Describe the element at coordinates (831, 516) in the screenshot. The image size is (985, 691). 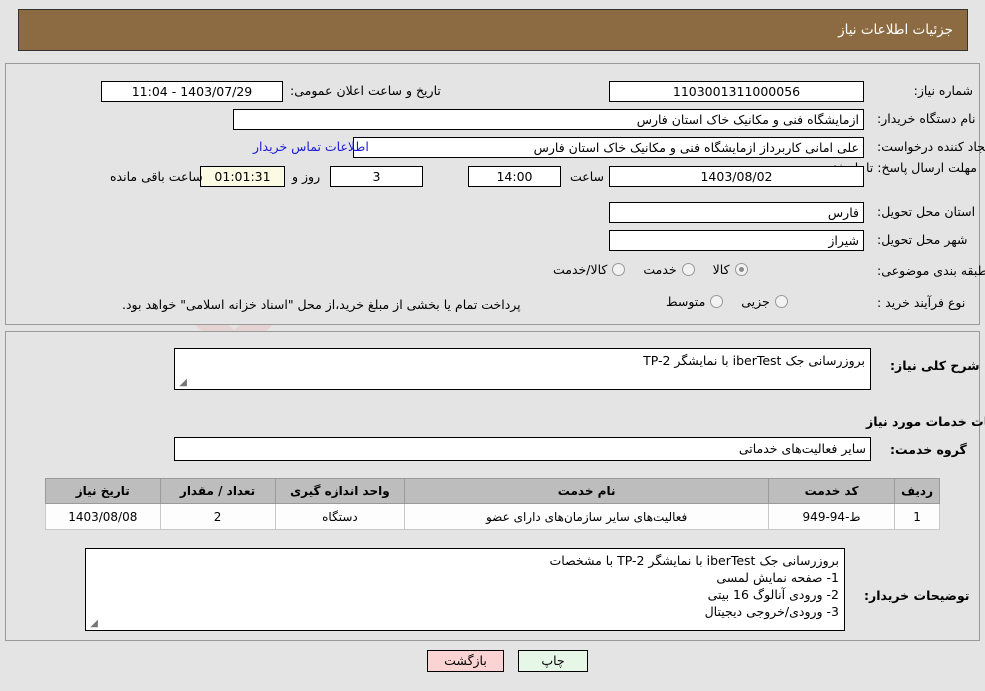
I see `cell-service-code: ط-94-949` at that location.